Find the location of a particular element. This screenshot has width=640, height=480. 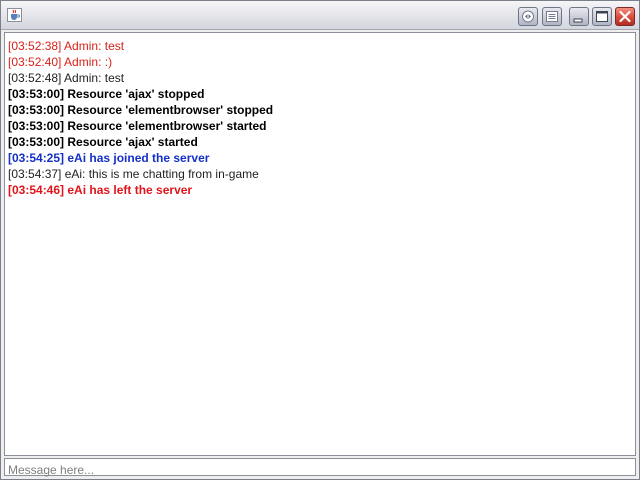

chat-line: [03:52:48] Admin: test is located at coordinates (66, 78).